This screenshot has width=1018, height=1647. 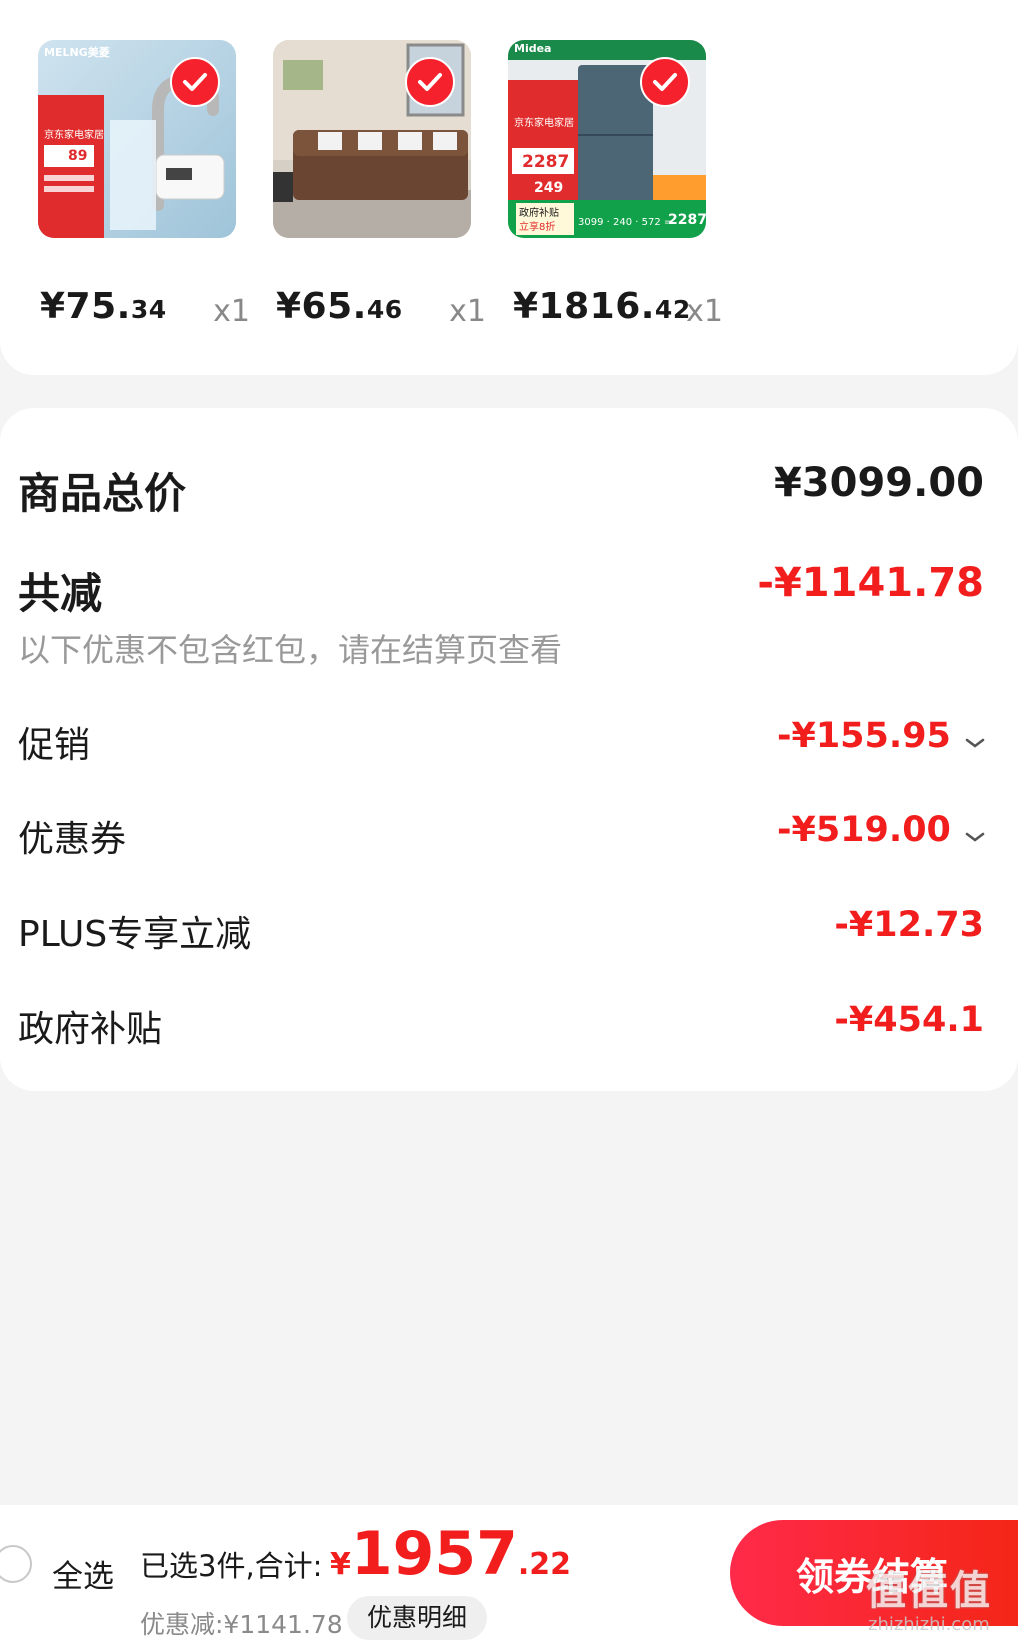 I want to click on selected-count-text: 已选3件,合计:, so click(x=231, y=1566).